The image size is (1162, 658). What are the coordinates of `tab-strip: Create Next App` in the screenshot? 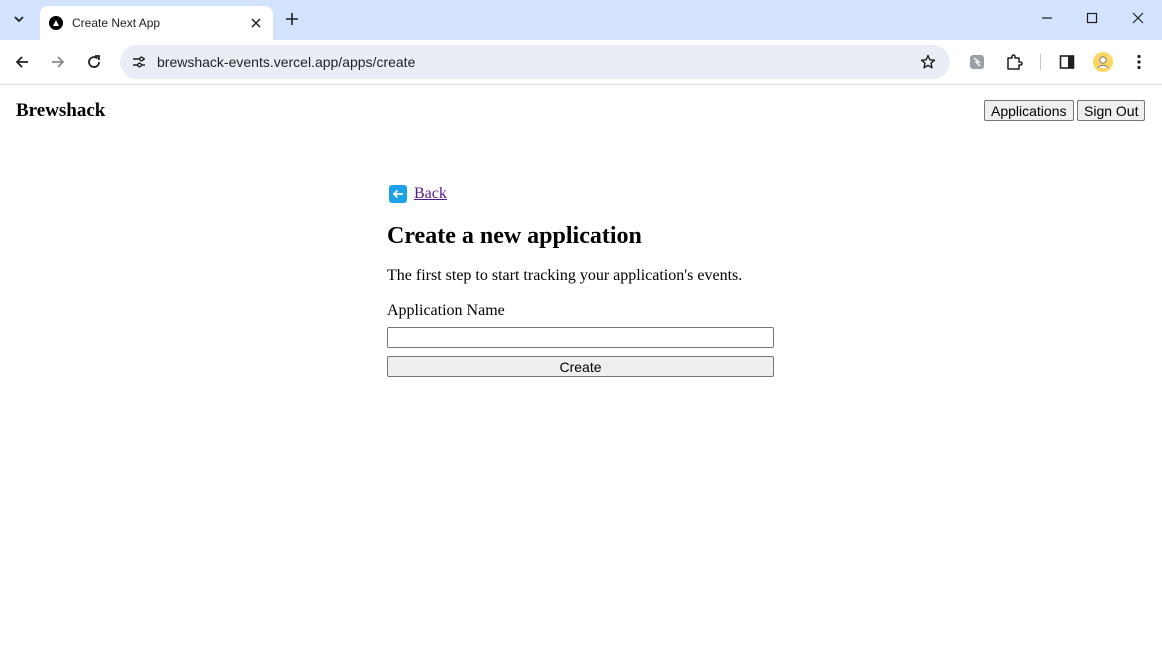 It's located at (581, 20).